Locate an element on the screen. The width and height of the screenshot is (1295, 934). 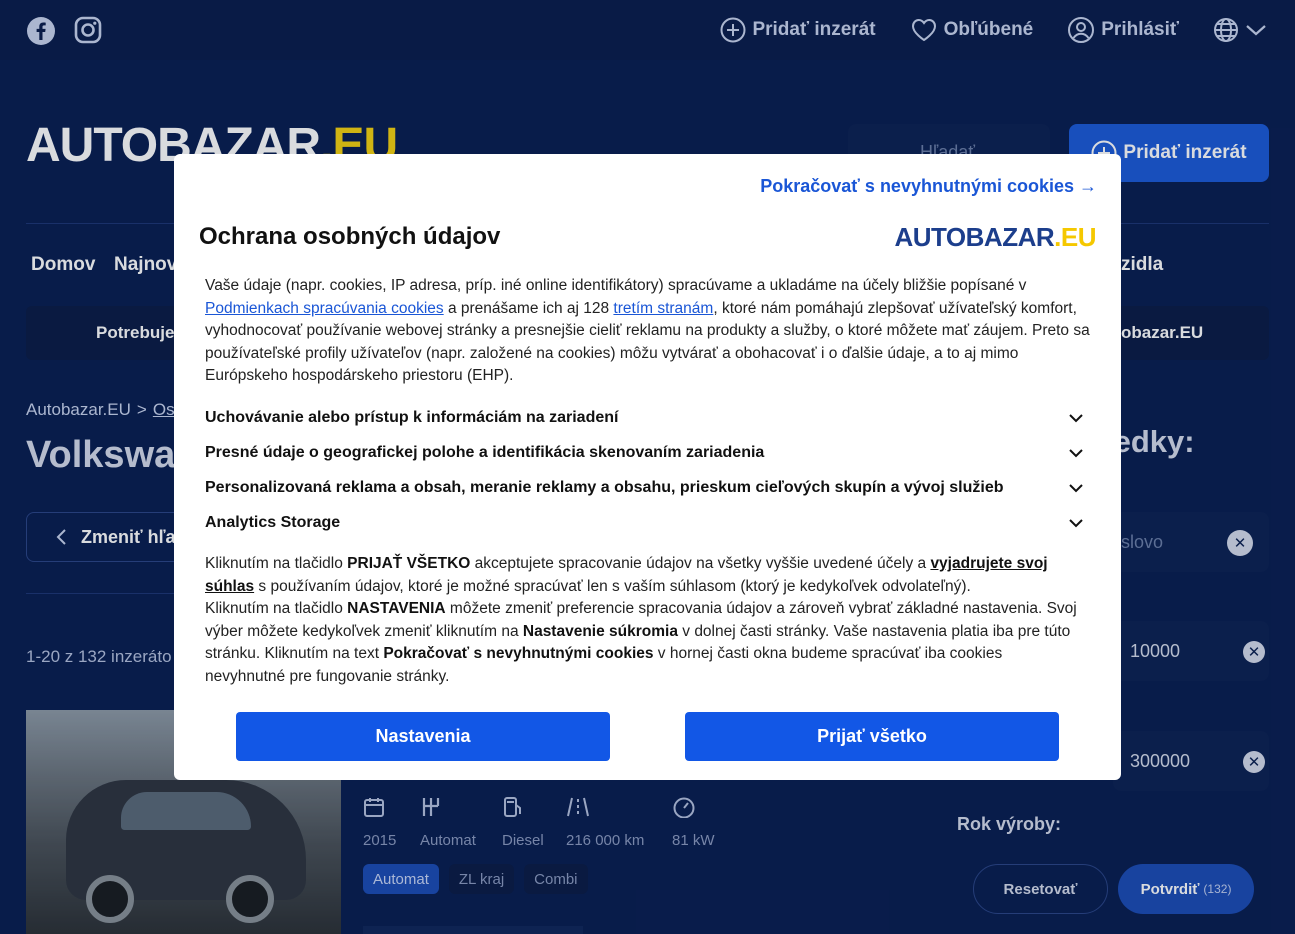
accept-all-button-label: Prijať všetko is located at coordinates (872, 736).